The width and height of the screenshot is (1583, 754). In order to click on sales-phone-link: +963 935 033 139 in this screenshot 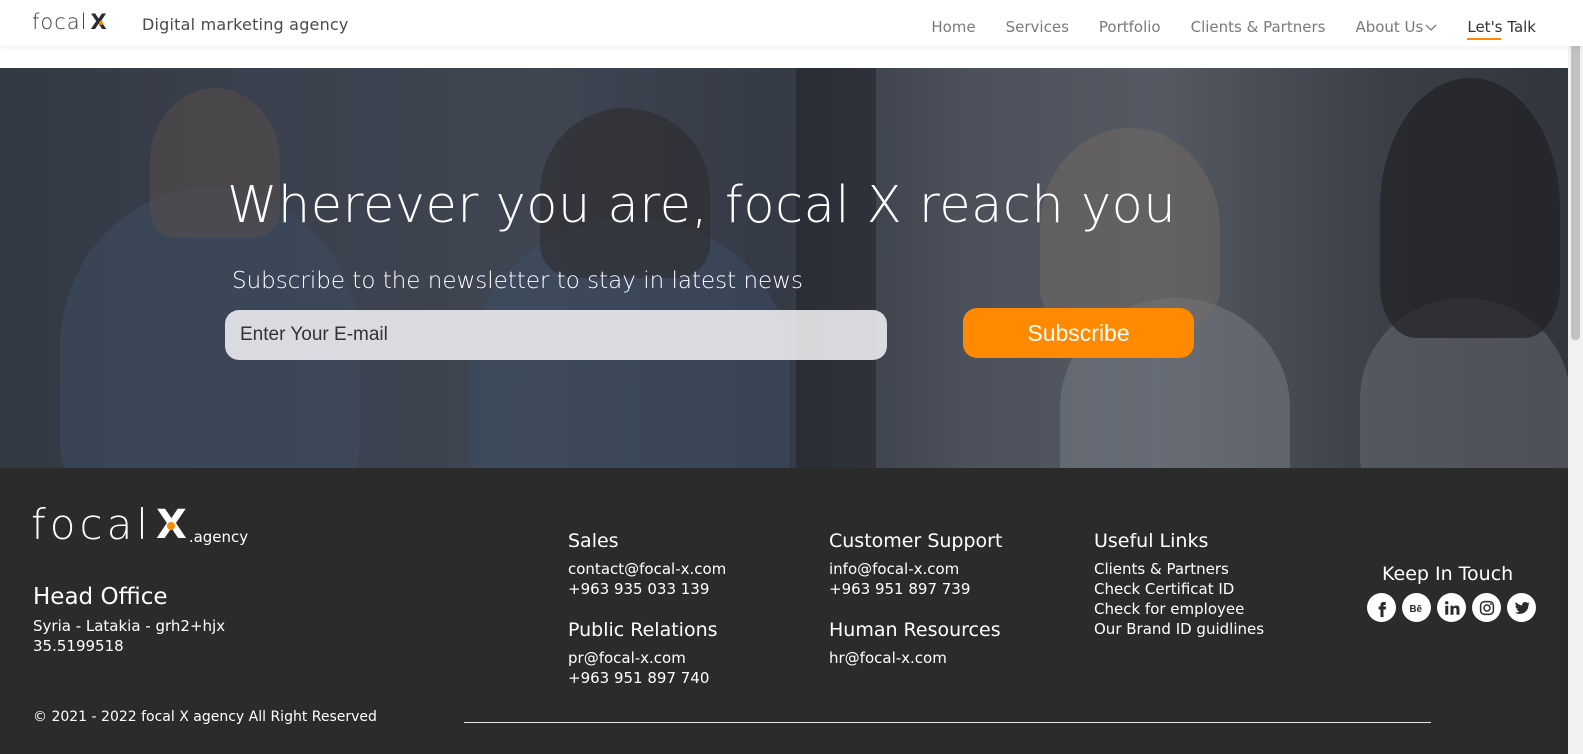, I will do `click(647, 589)`.